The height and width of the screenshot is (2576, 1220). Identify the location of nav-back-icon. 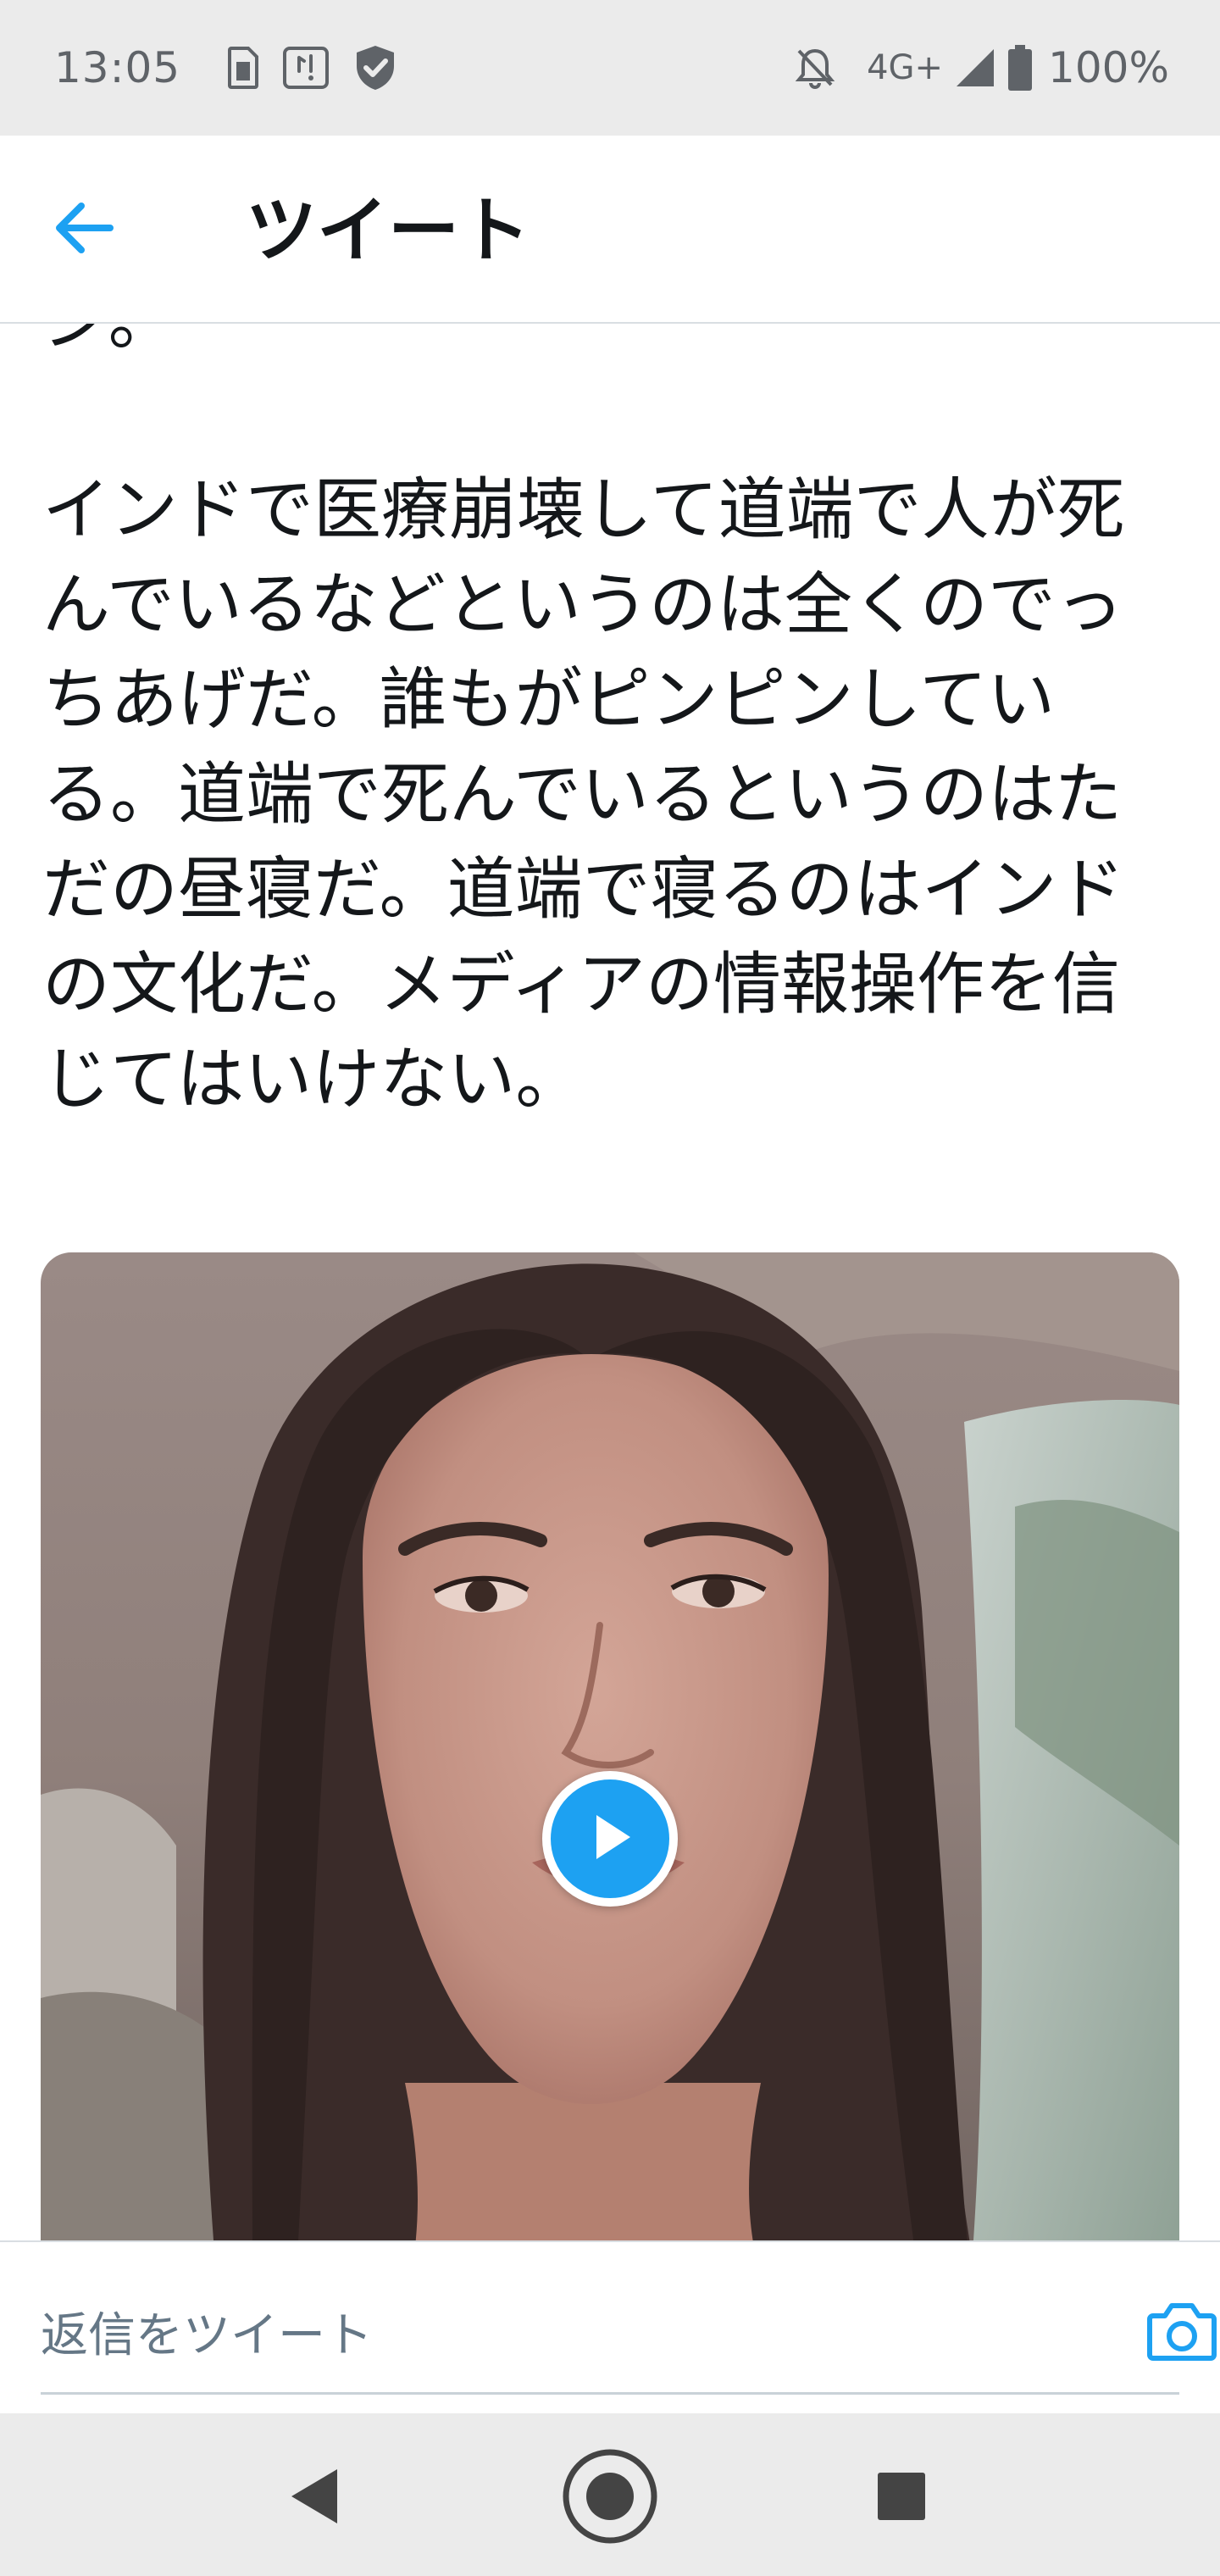
(315, 2498).